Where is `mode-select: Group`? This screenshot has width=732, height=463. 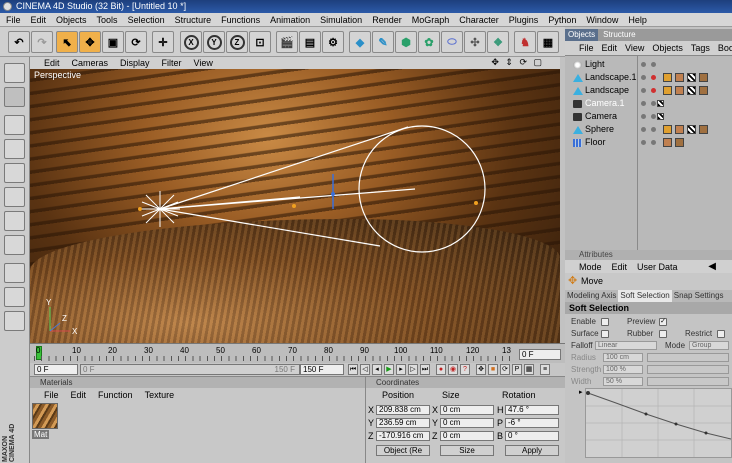
mode-select: Group is located at coordinates (709, 345).